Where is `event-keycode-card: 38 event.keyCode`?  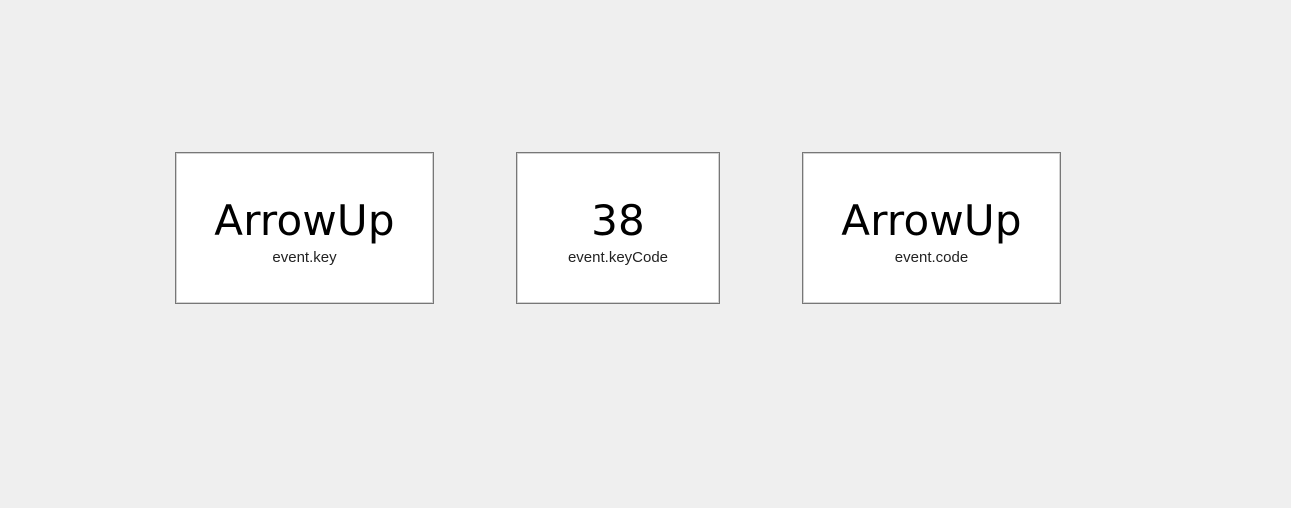 event-keycode-card: 38 event.keyCode is located at coordinates (618, 228).